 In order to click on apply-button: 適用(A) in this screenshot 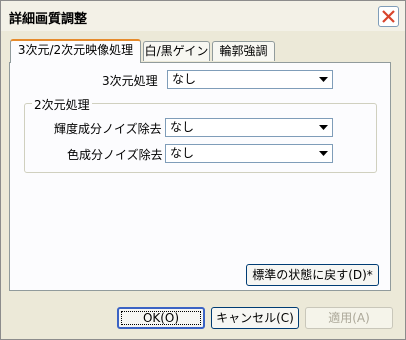, I will do `click(349, 318)`.